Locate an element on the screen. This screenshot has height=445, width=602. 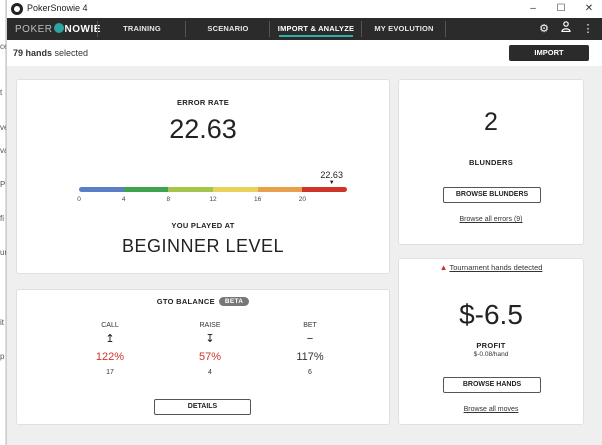
arrow-down-icon: ↧ is located at coordinates (210, 339).